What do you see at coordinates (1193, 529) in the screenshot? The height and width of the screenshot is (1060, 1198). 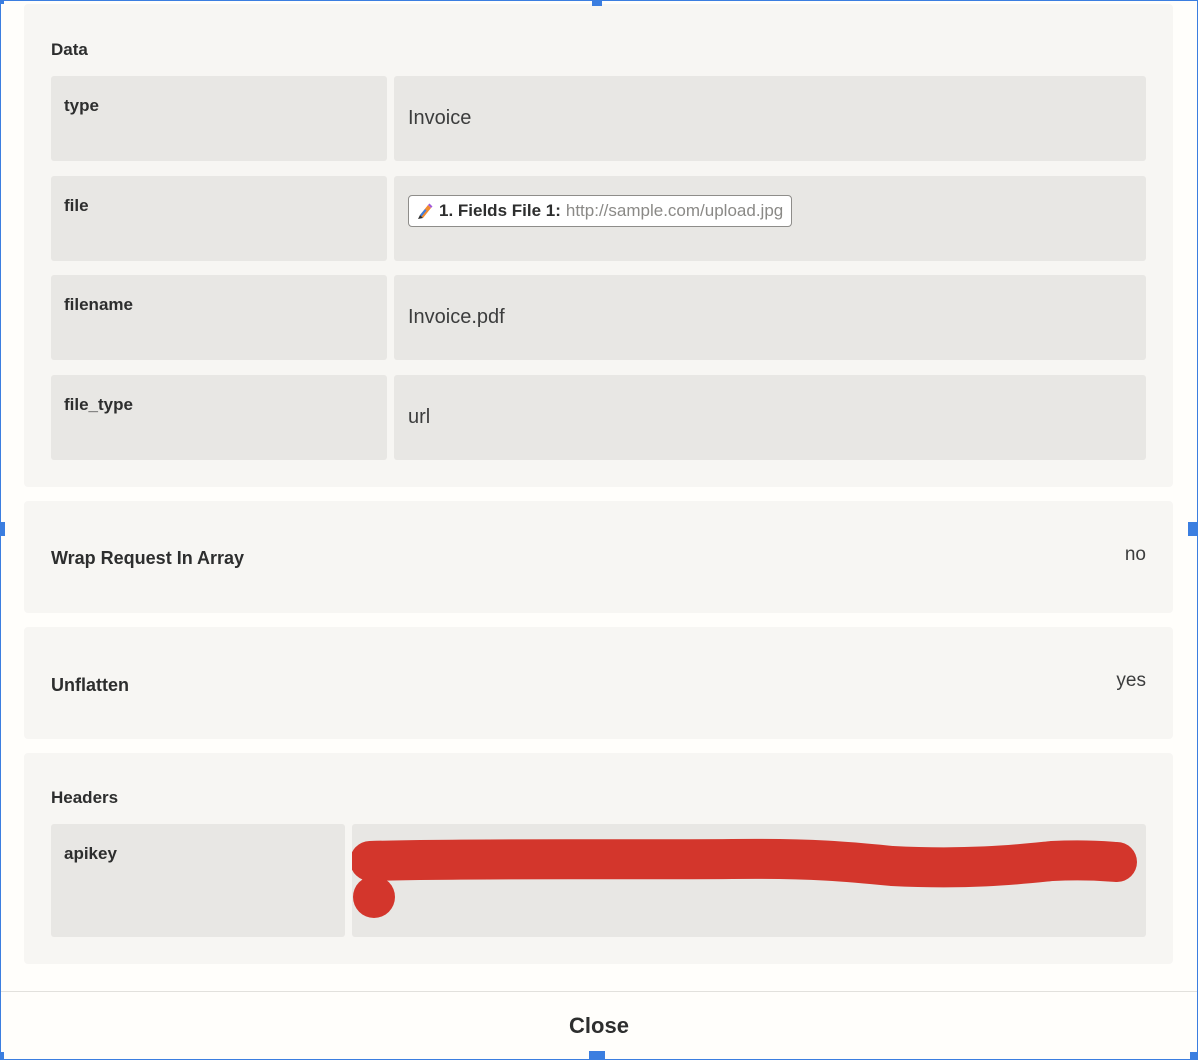 I see `resize-handle-right` at bounding box center [1193, 529].